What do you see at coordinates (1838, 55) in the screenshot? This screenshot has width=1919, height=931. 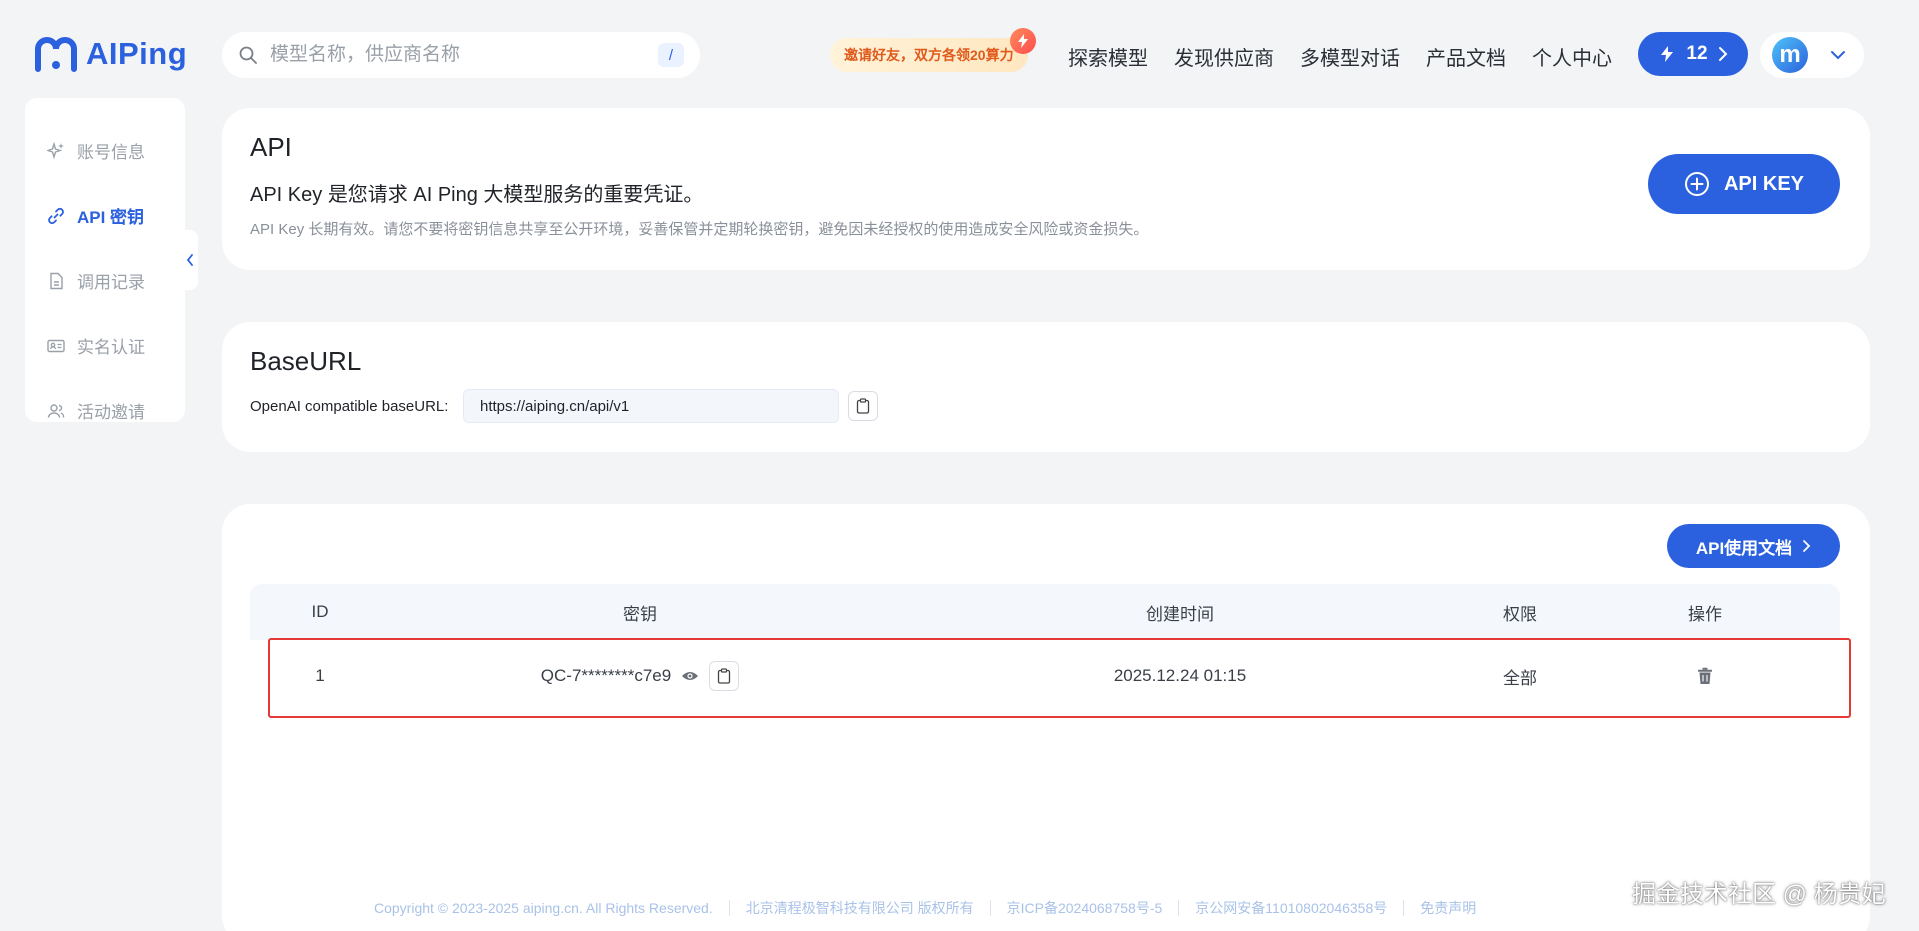 I see `chevron-down-icon` at bounding box center [1838, 55].